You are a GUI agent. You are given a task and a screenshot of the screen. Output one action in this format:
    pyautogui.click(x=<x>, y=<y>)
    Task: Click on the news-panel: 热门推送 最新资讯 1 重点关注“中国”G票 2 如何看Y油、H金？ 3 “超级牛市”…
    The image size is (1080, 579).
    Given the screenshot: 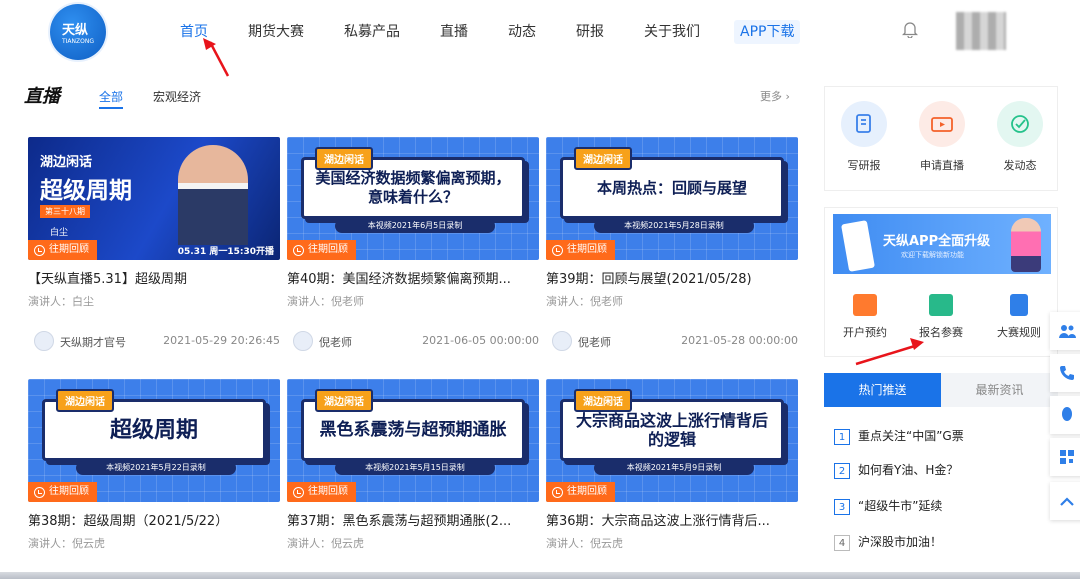 What is the action you would take?
    pyautogui.click(x=941, y=476)
    